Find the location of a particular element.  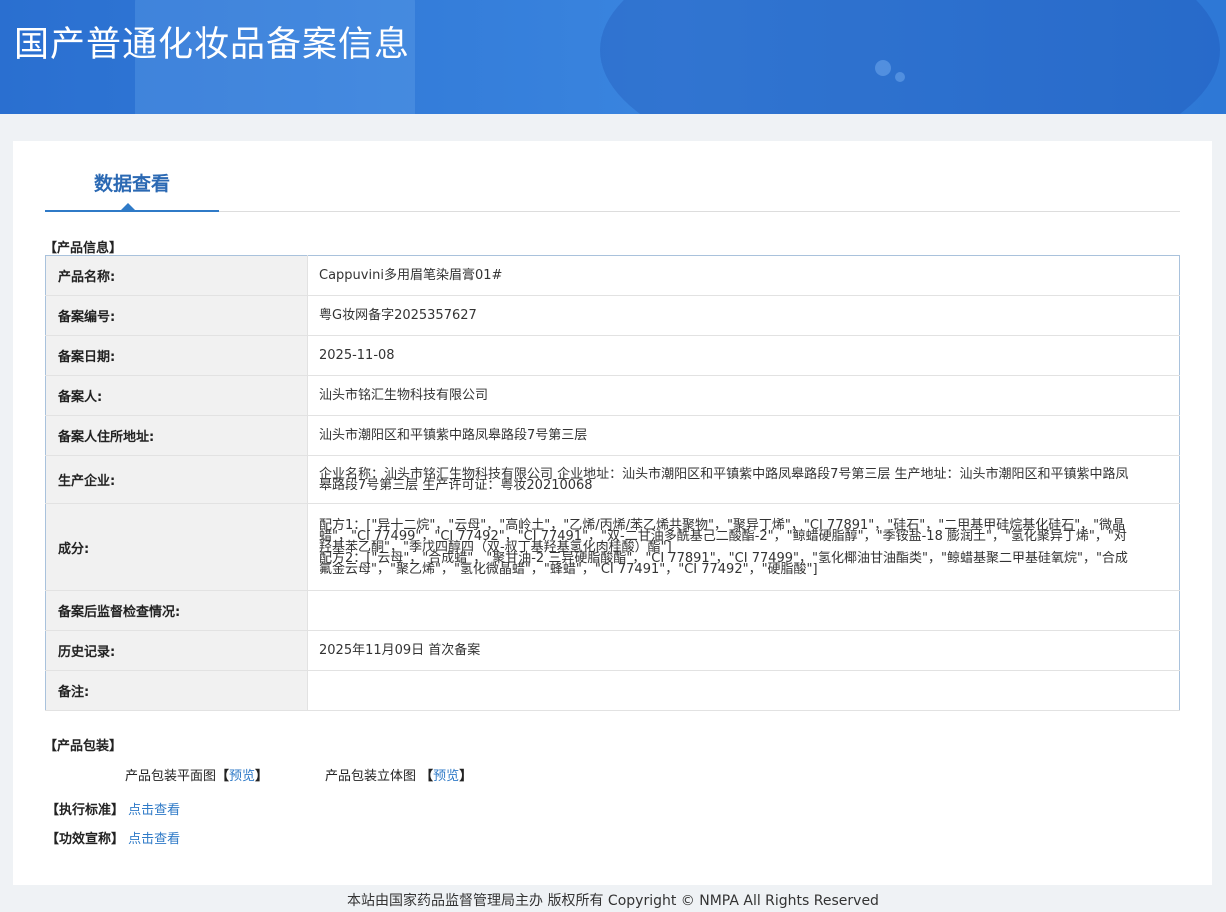

table-row: 备注: is located at coordinates (612, 690).